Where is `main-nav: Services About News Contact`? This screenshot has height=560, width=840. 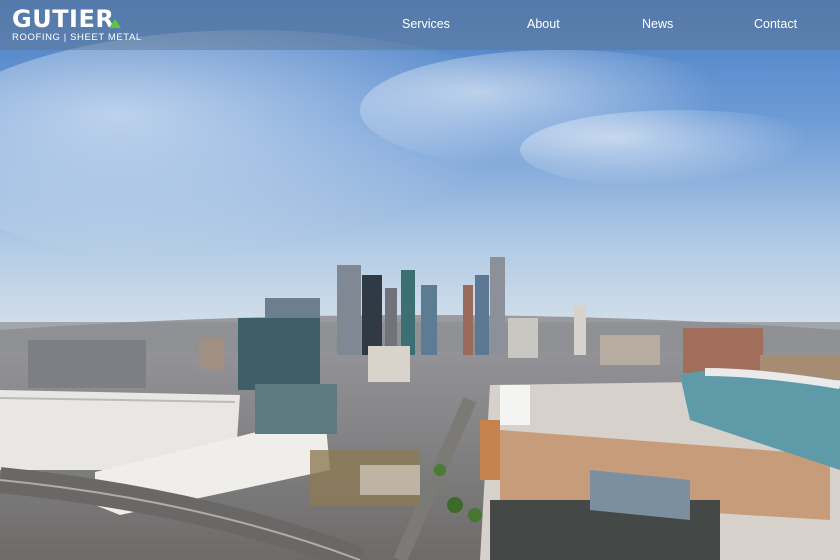 main-nav: Services About News Contact is located at coordinates (420, 25).